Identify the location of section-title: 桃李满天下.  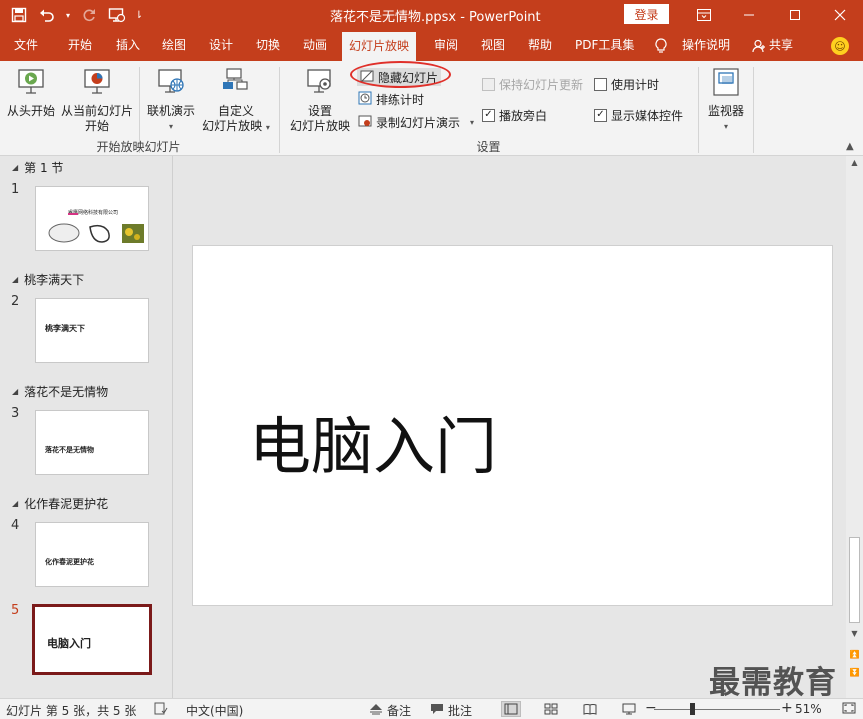
(54, 280).